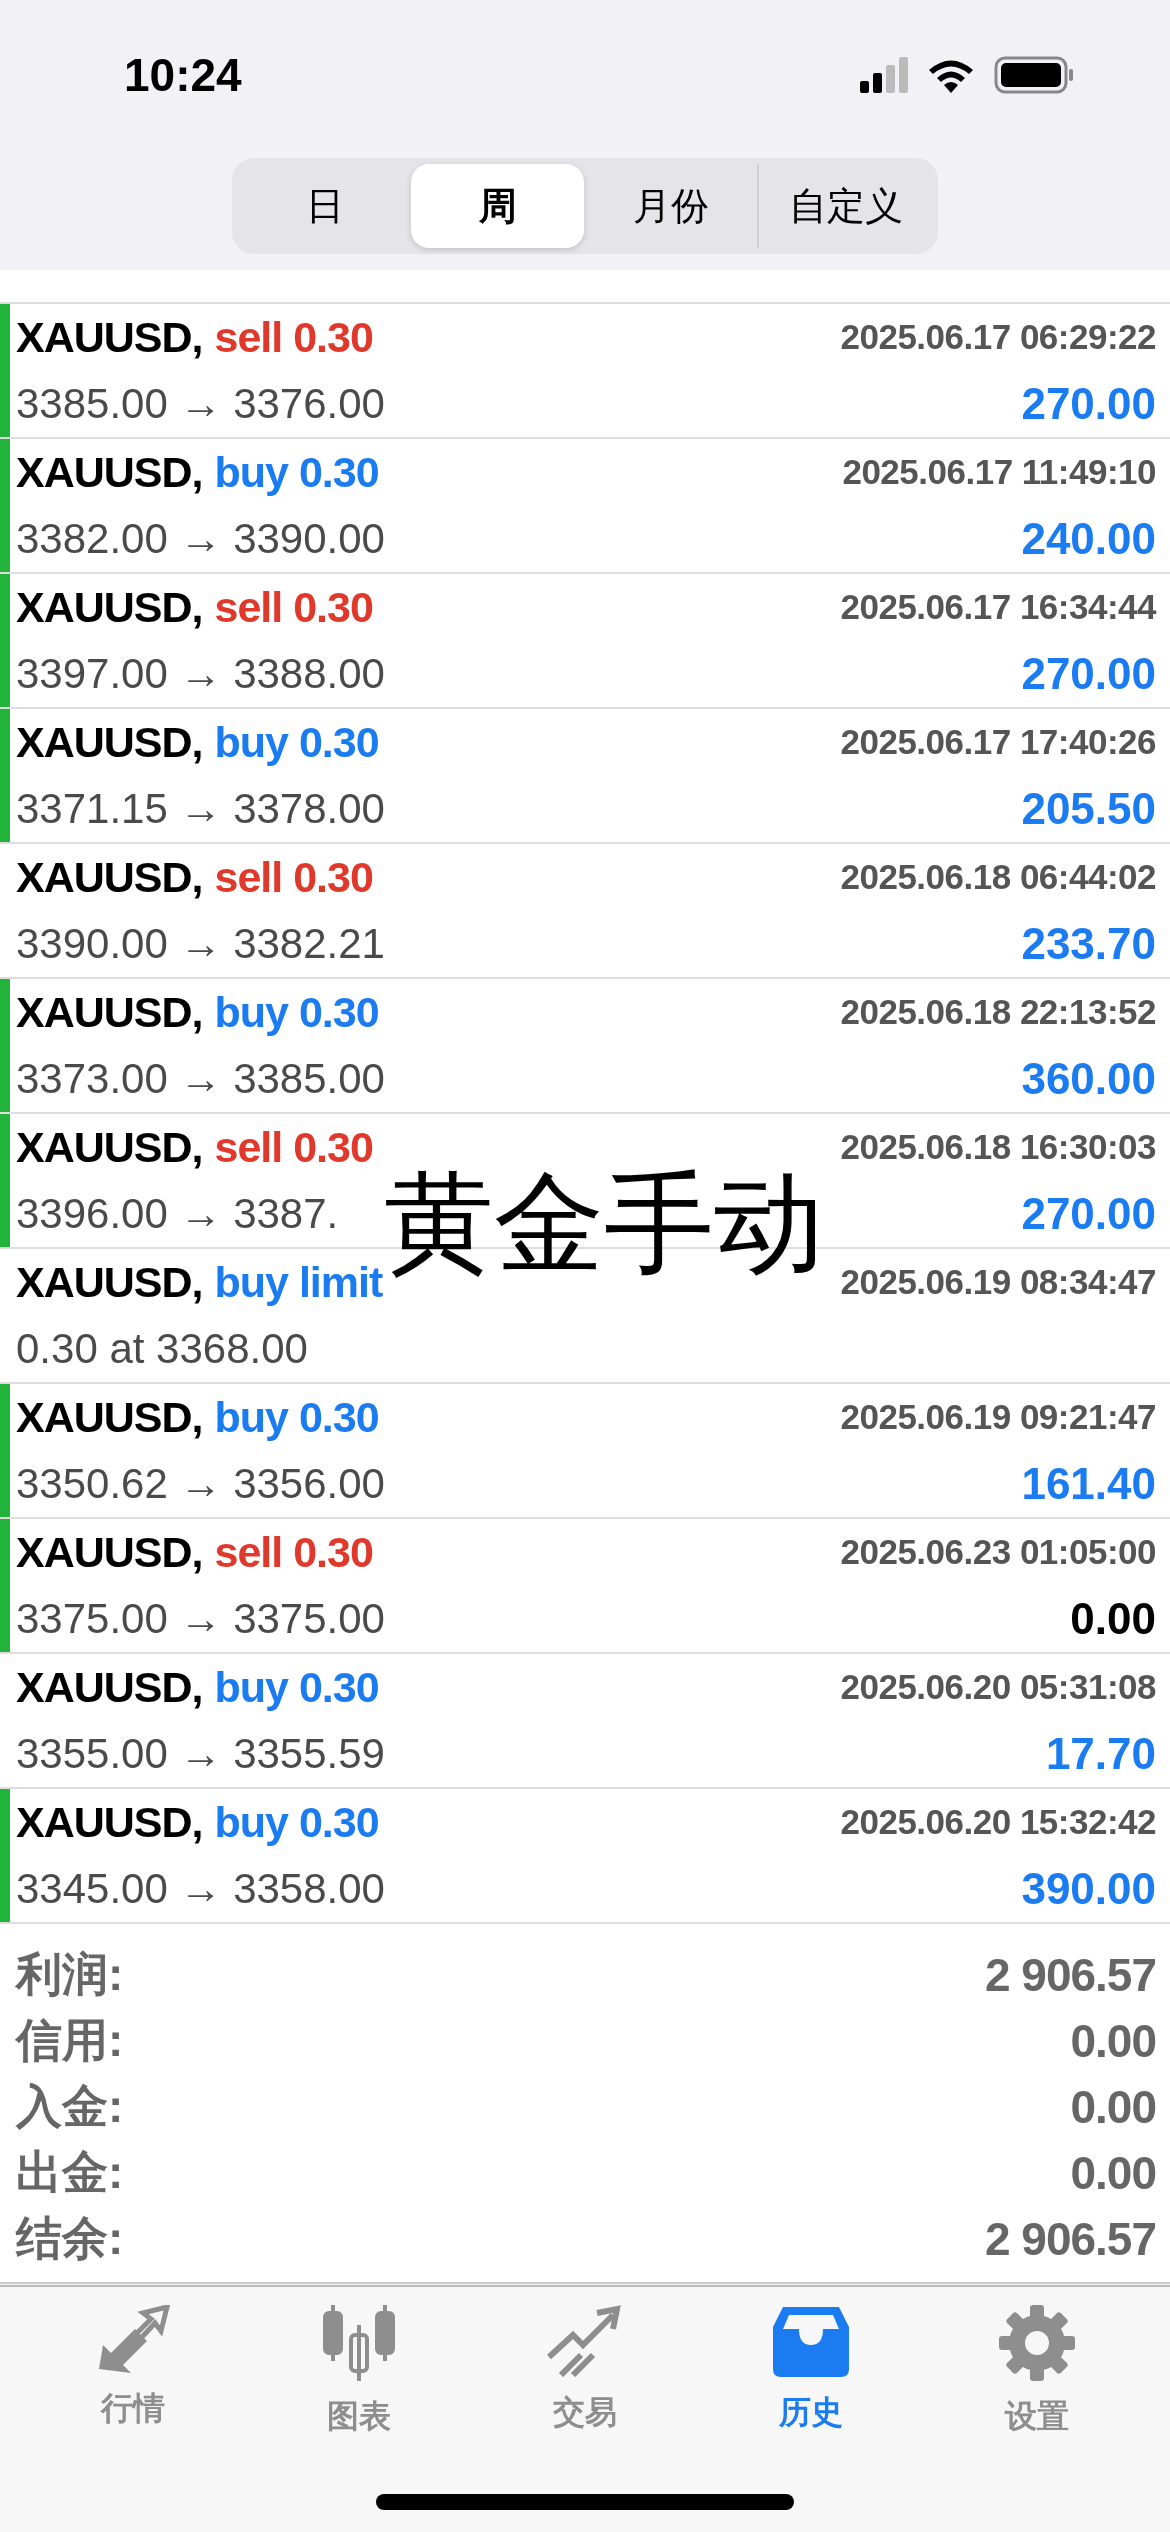  I want to click on deal-time: 2025.06.20 15:32:42, so click(998, 1822).